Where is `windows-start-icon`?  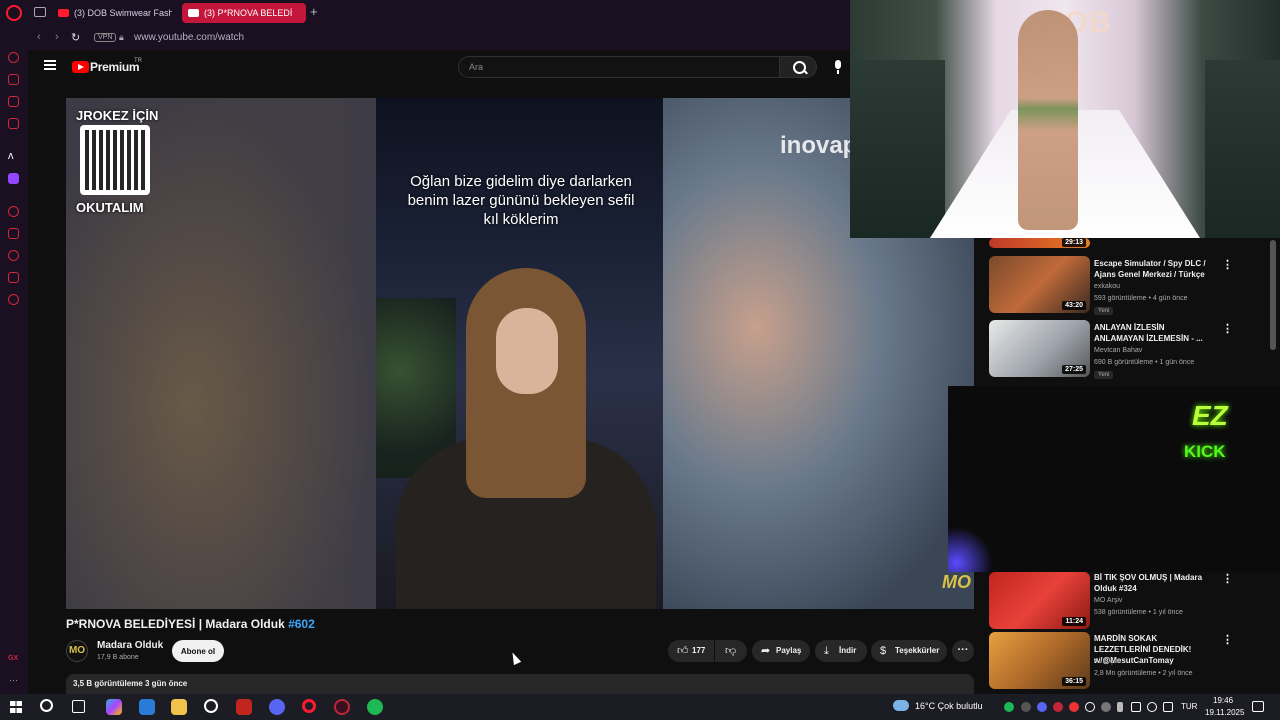
windows-start-icon is located at coordinates (16, 707).